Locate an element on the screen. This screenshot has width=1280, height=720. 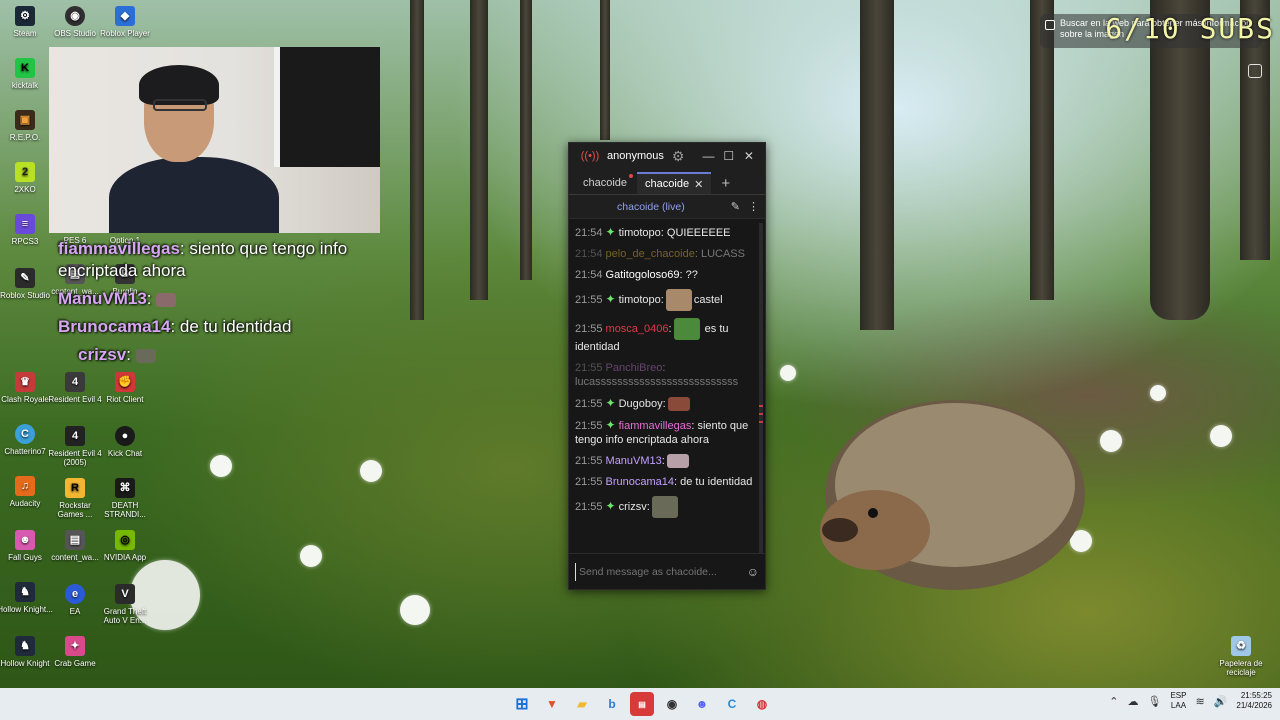
desktop-icon-repo: ▣ R.E.P.O. is located at coordinates (27, 126).